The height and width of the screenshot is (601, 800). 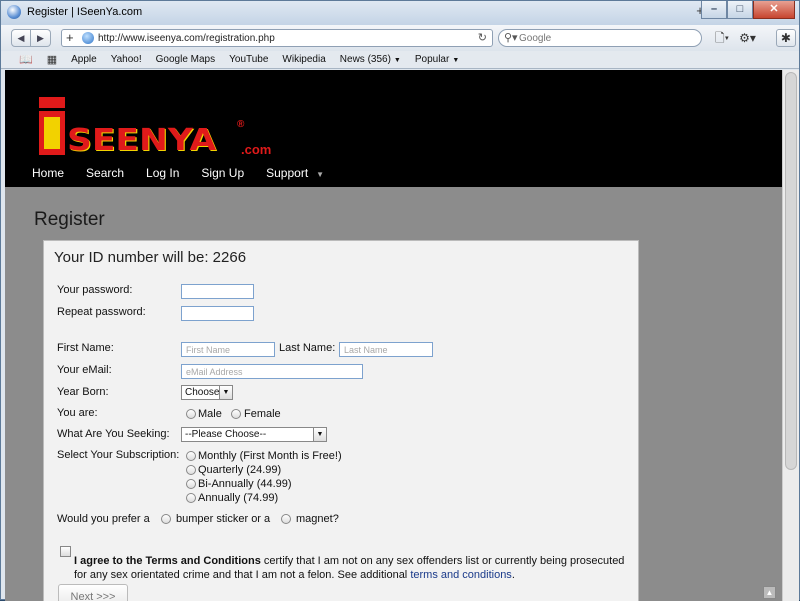 I want to click on agree-checkbox, so click(x=65, y=551).